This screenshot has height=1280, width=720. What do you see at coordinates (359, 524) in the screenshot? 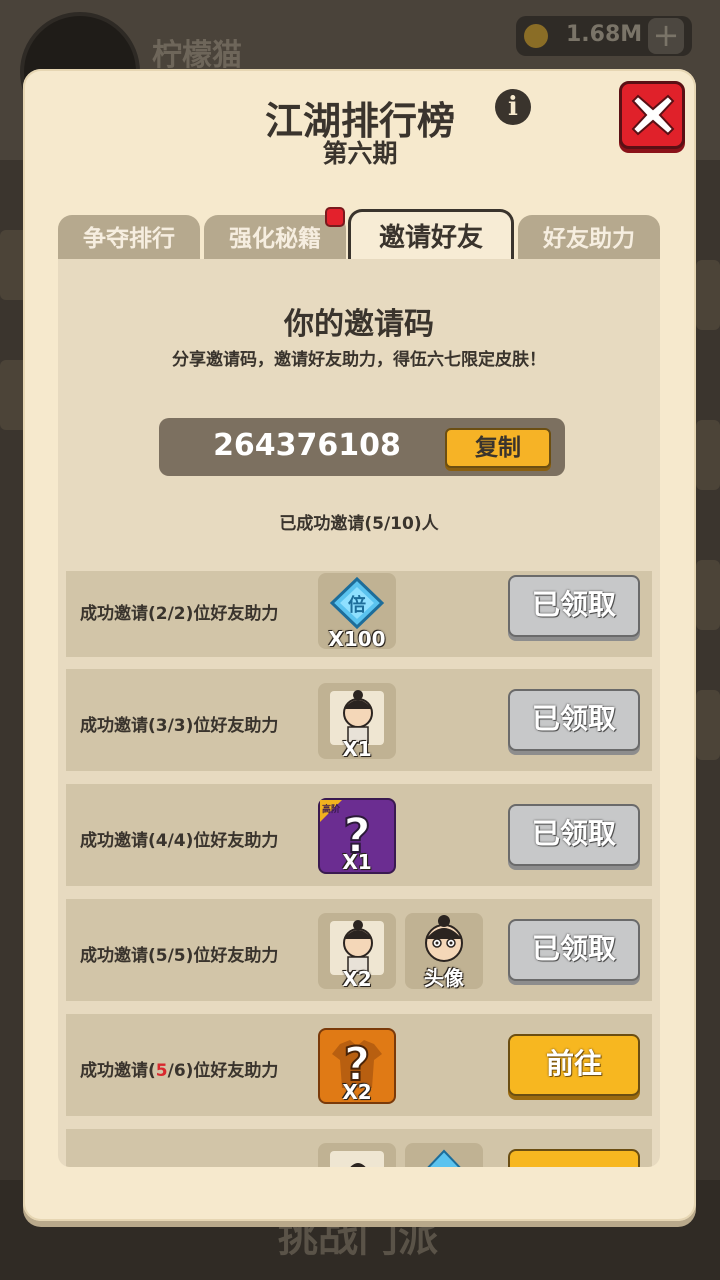
I see `invited-status: 已成功邀请(5/10)人` at bounding box center [359, 524].